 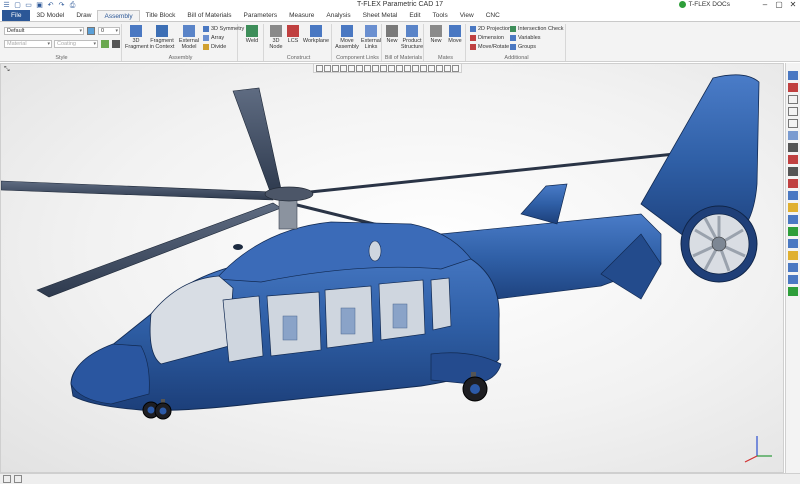 I want to click on tab-draw: Draw, so click(x=83, y=15).